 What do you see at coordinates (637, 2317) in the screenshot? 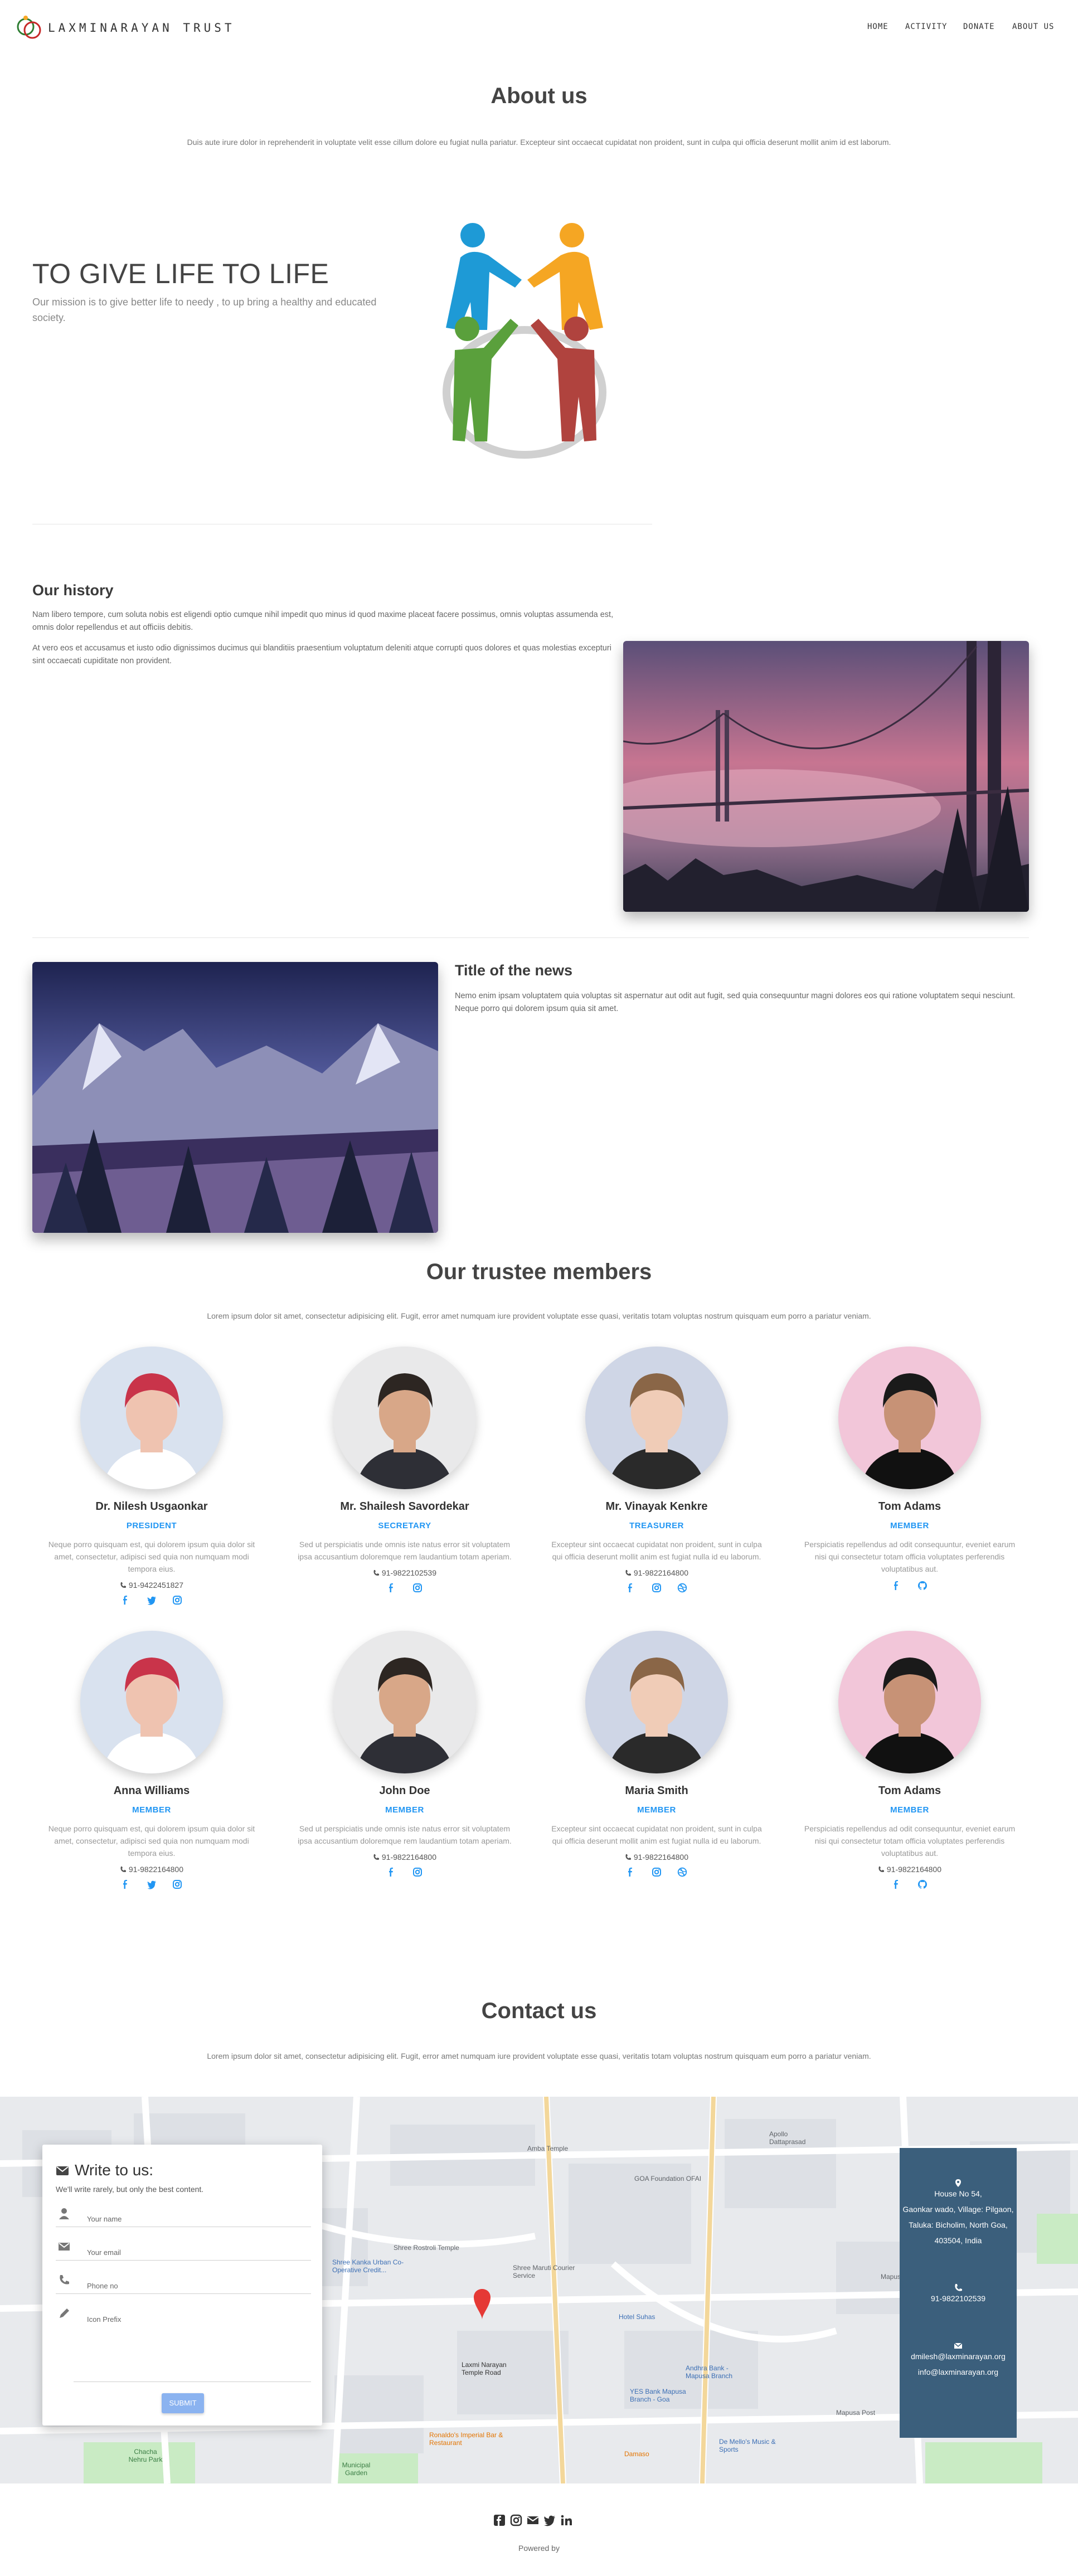
I see `map-label: Hotel Suhas` at bounding box center [637, 2317].